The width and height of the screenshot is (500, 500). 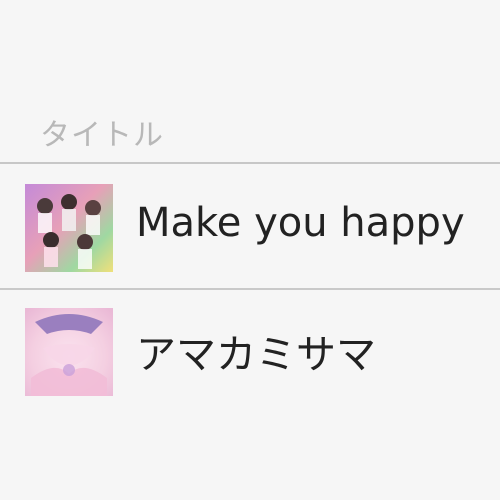 What do you see at coordinates (300, 223) in the screenshot?
I see `track-title: Make you happy` at bounding box center [300, 223].